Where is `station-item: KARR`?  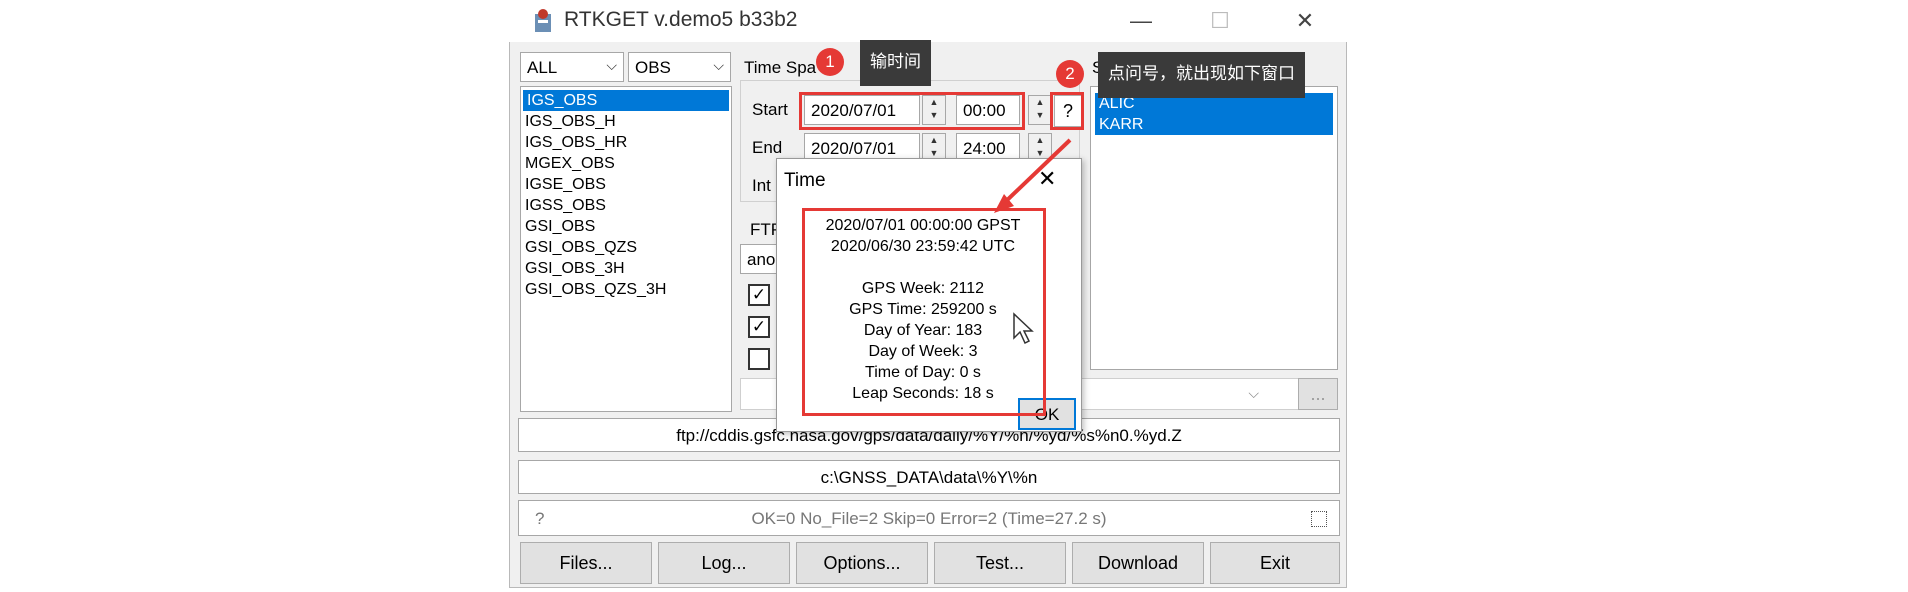
station-item: KARR is located at coordinates (1214, 124).